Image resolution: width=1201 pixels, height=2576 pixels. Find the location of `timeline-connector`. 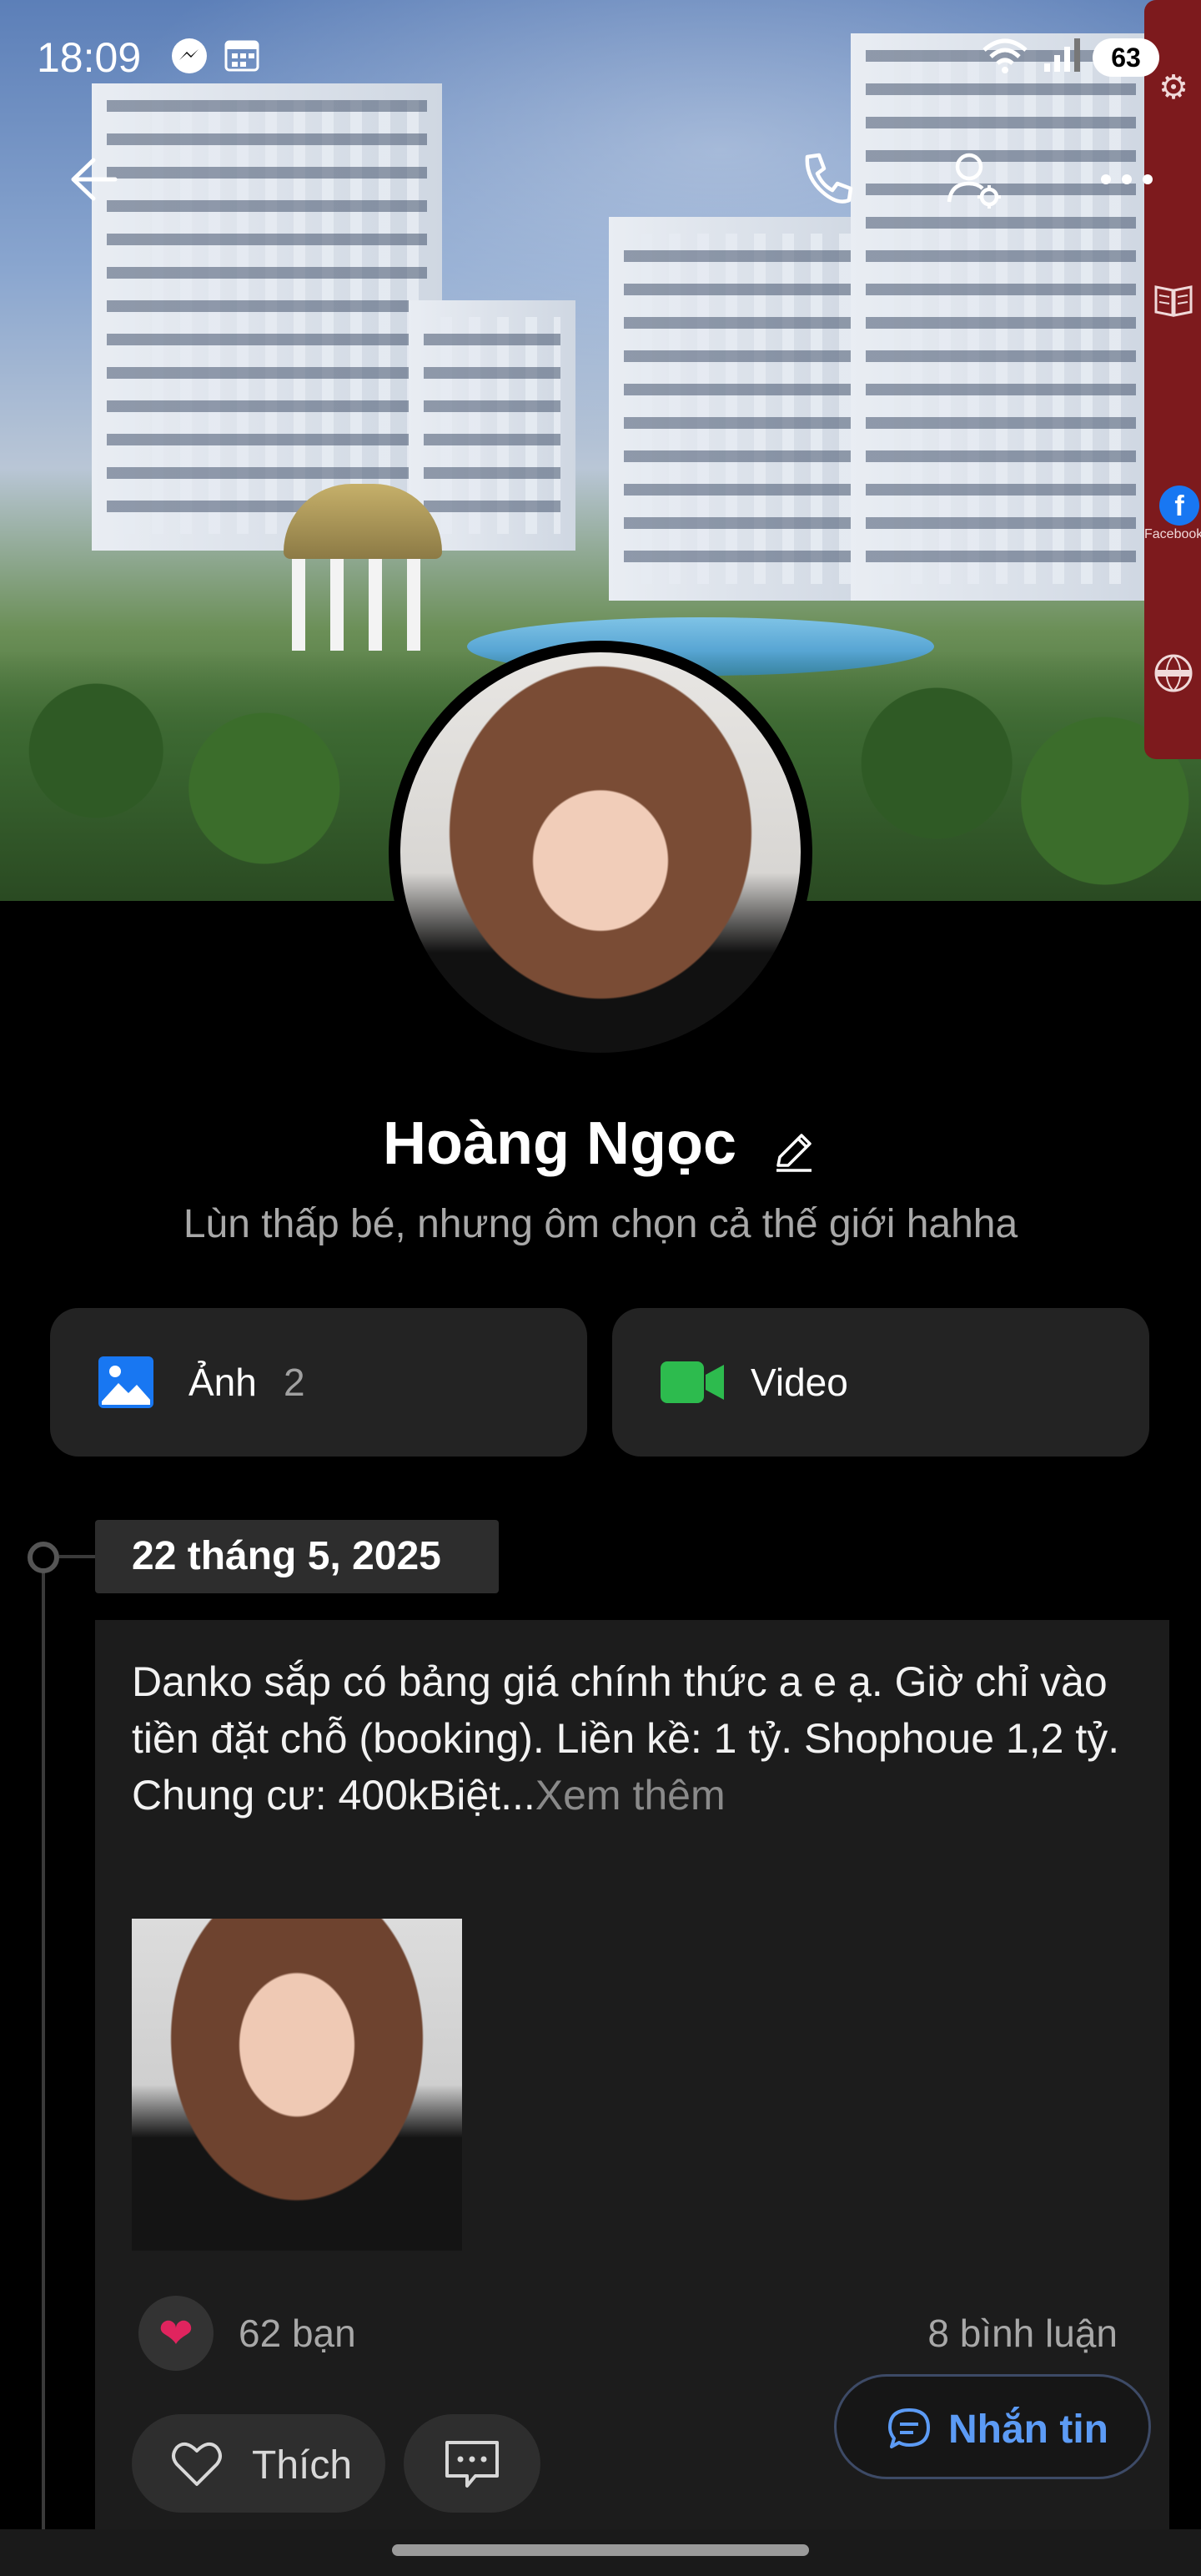

timeline-connector is located at coordinates (78, 1556).